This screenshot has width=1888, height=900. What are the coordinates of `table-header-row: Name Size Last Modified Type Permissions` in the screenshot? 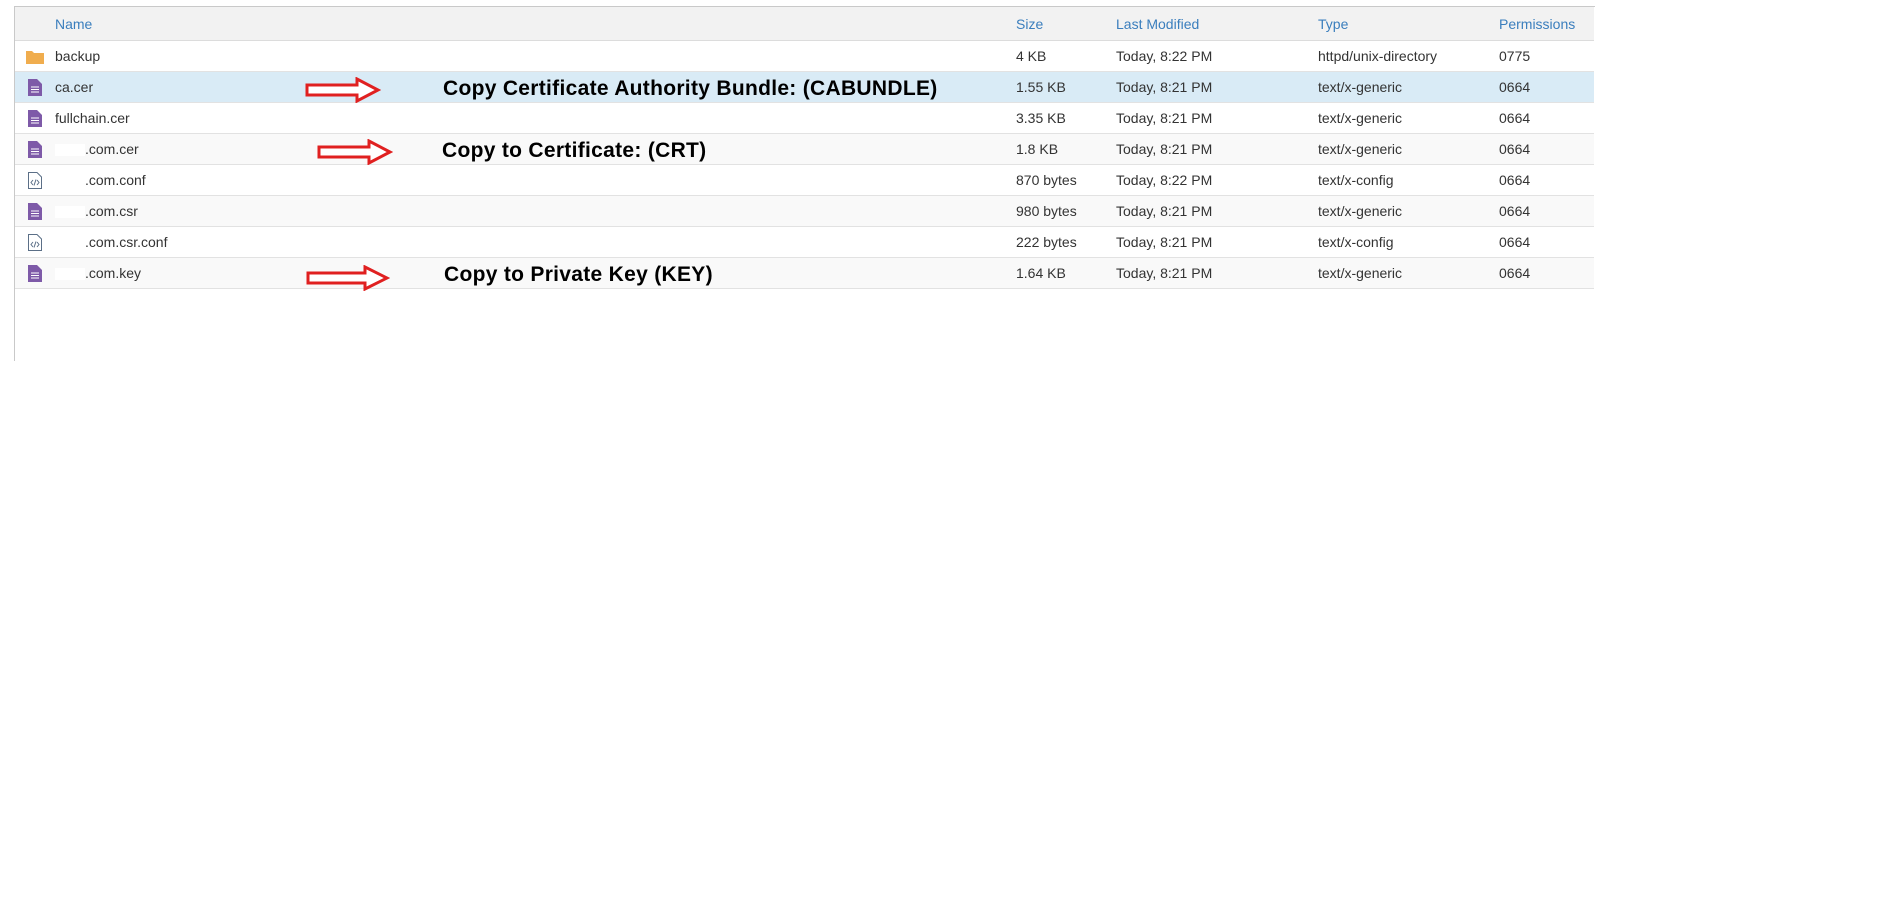 It's located at (804, 24).